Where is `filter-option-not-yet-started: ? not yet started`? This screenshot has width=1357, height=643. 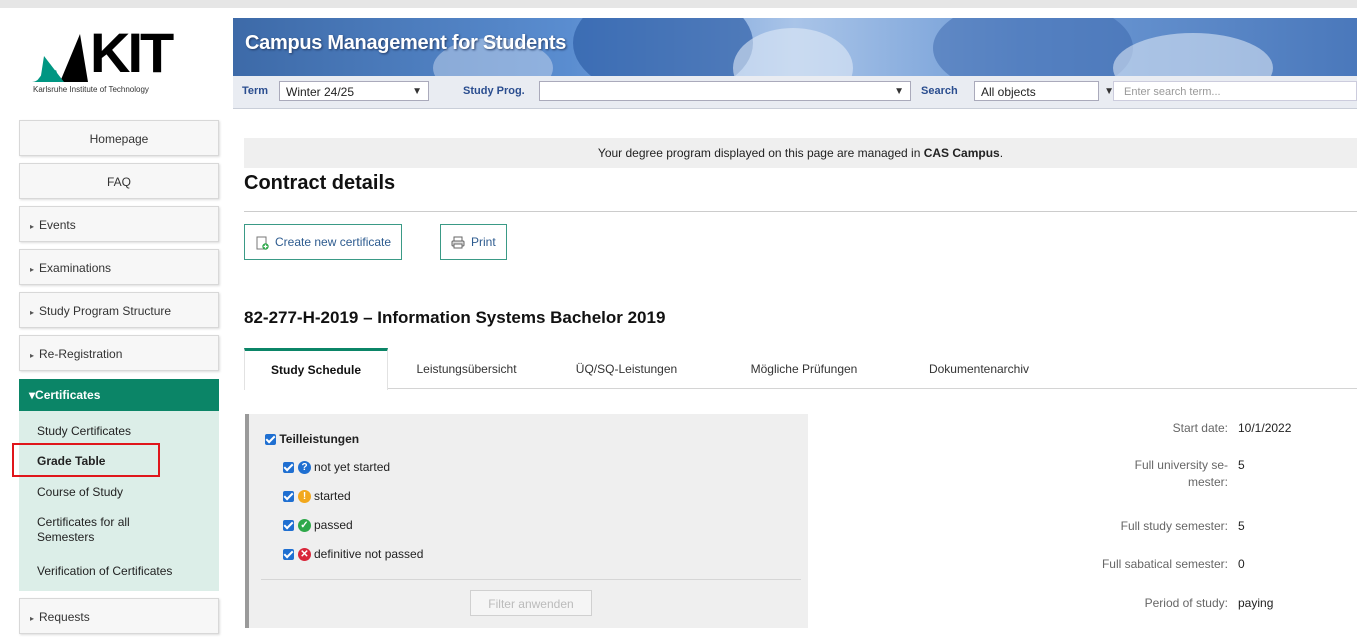
filter-option-not-yet-started: ? not yet started is located at coordinates (337, 467).